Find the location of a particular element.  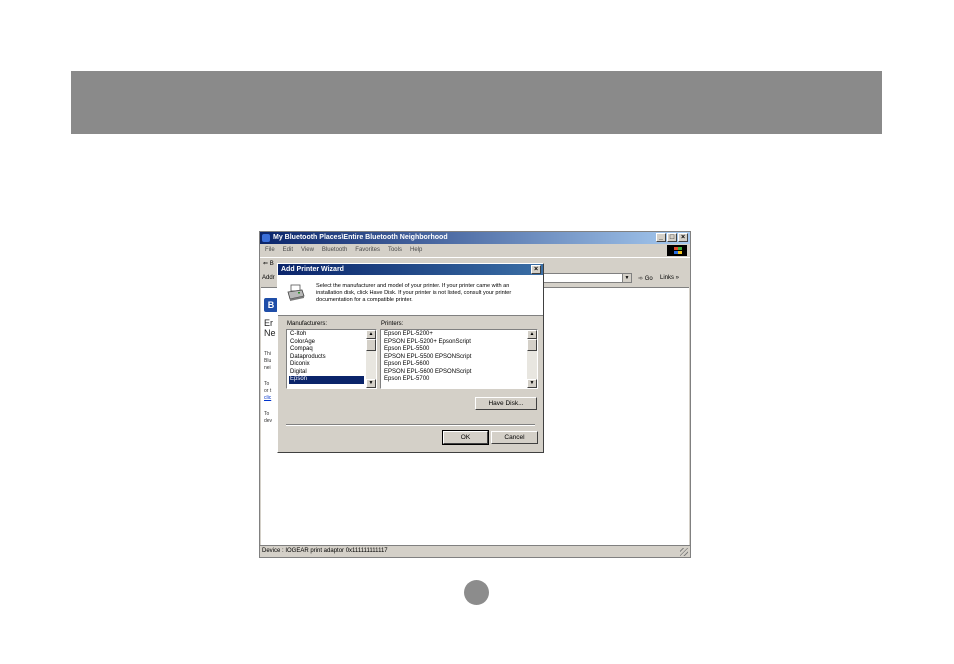

side-heading: Er is located at coordinates (268, 323).